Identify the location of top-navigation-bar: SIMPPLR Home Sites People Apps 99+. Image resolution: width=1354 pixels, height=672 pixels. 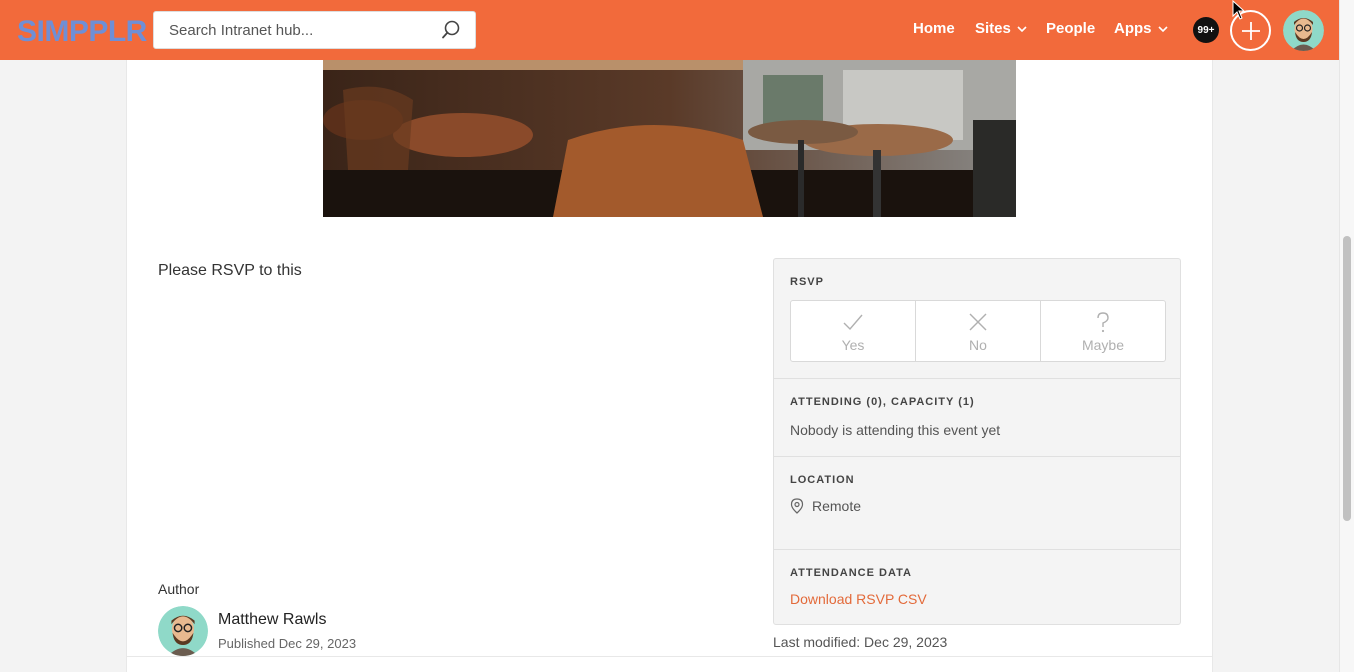
(669, 30).